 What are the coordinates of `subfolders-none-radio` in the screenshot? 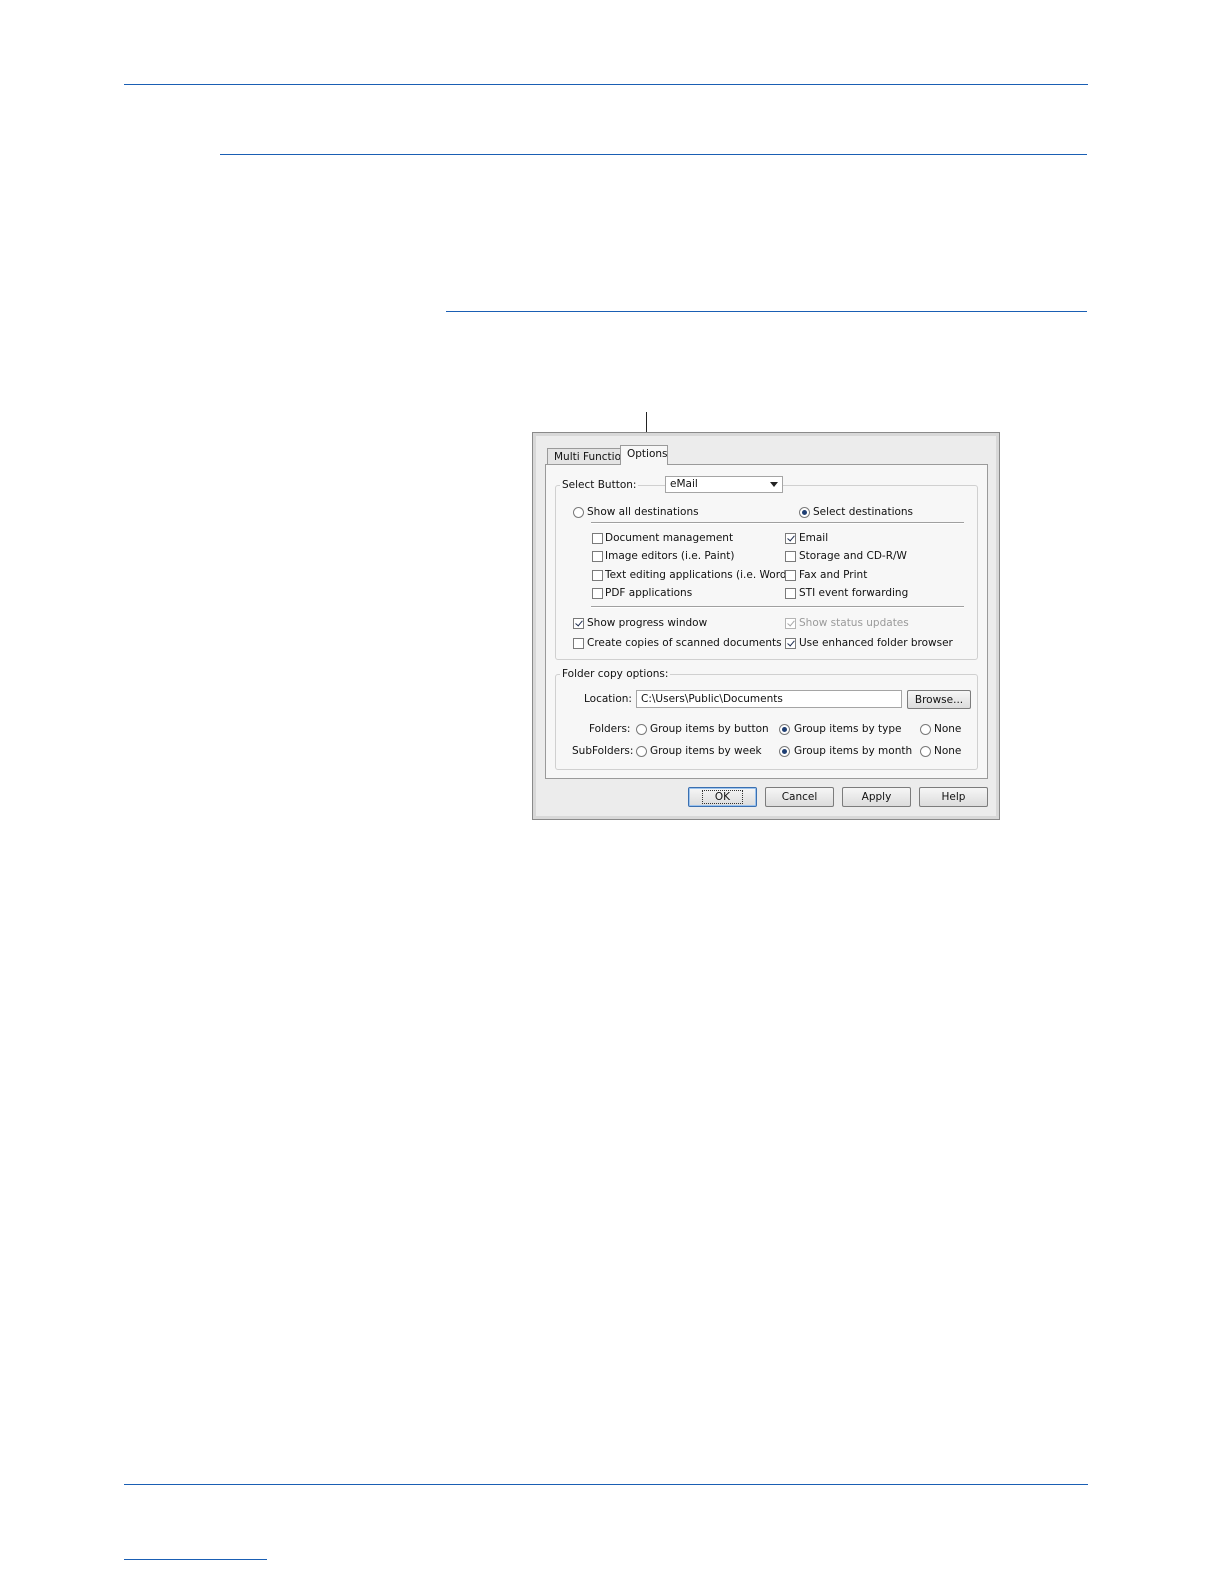 It's located at (925, 751).